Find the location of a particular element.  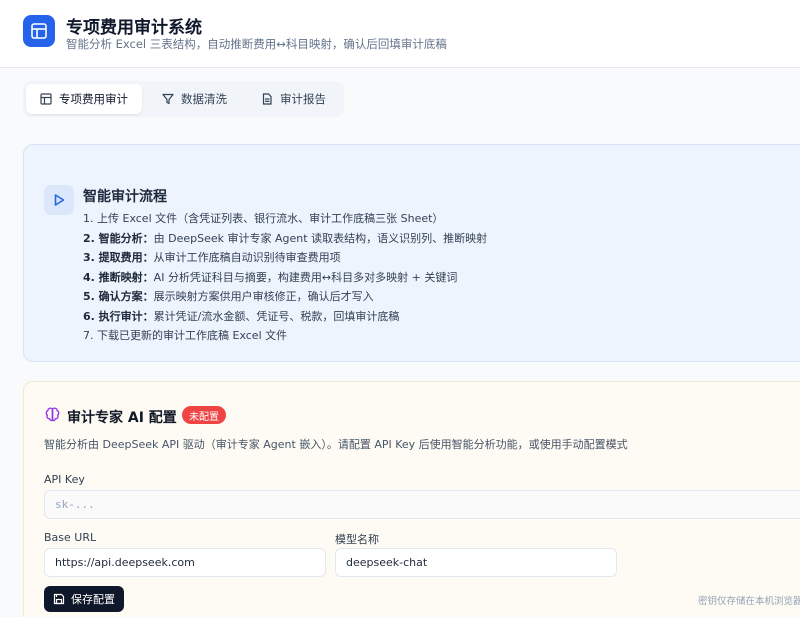

save-config-button: 保存配置 is located at coordinates (84, 599).